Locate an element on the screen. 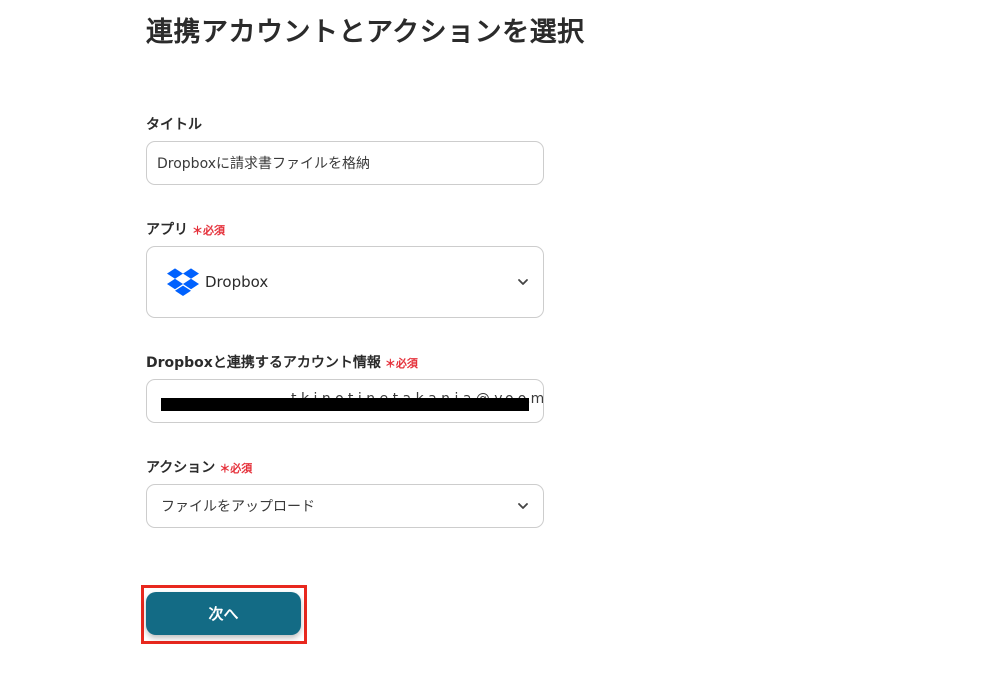  redaction-bar is located at coordinates (345, 404).